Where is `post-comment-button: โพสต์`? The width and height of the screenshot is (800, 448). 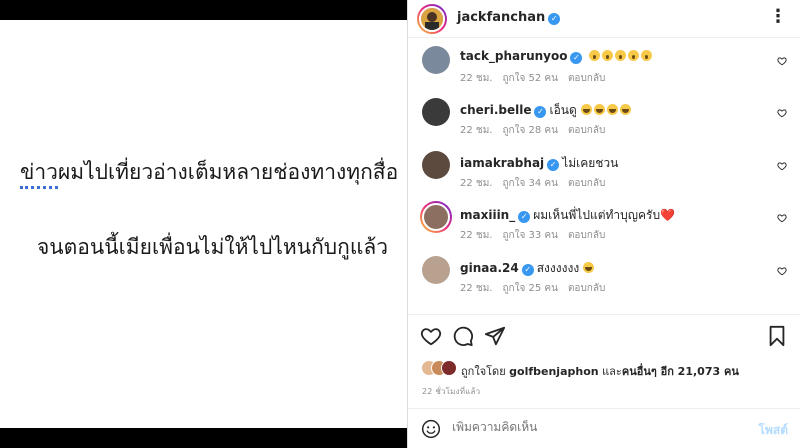 post-comment-button: โพสต์ is located at coordinates (773, 430).